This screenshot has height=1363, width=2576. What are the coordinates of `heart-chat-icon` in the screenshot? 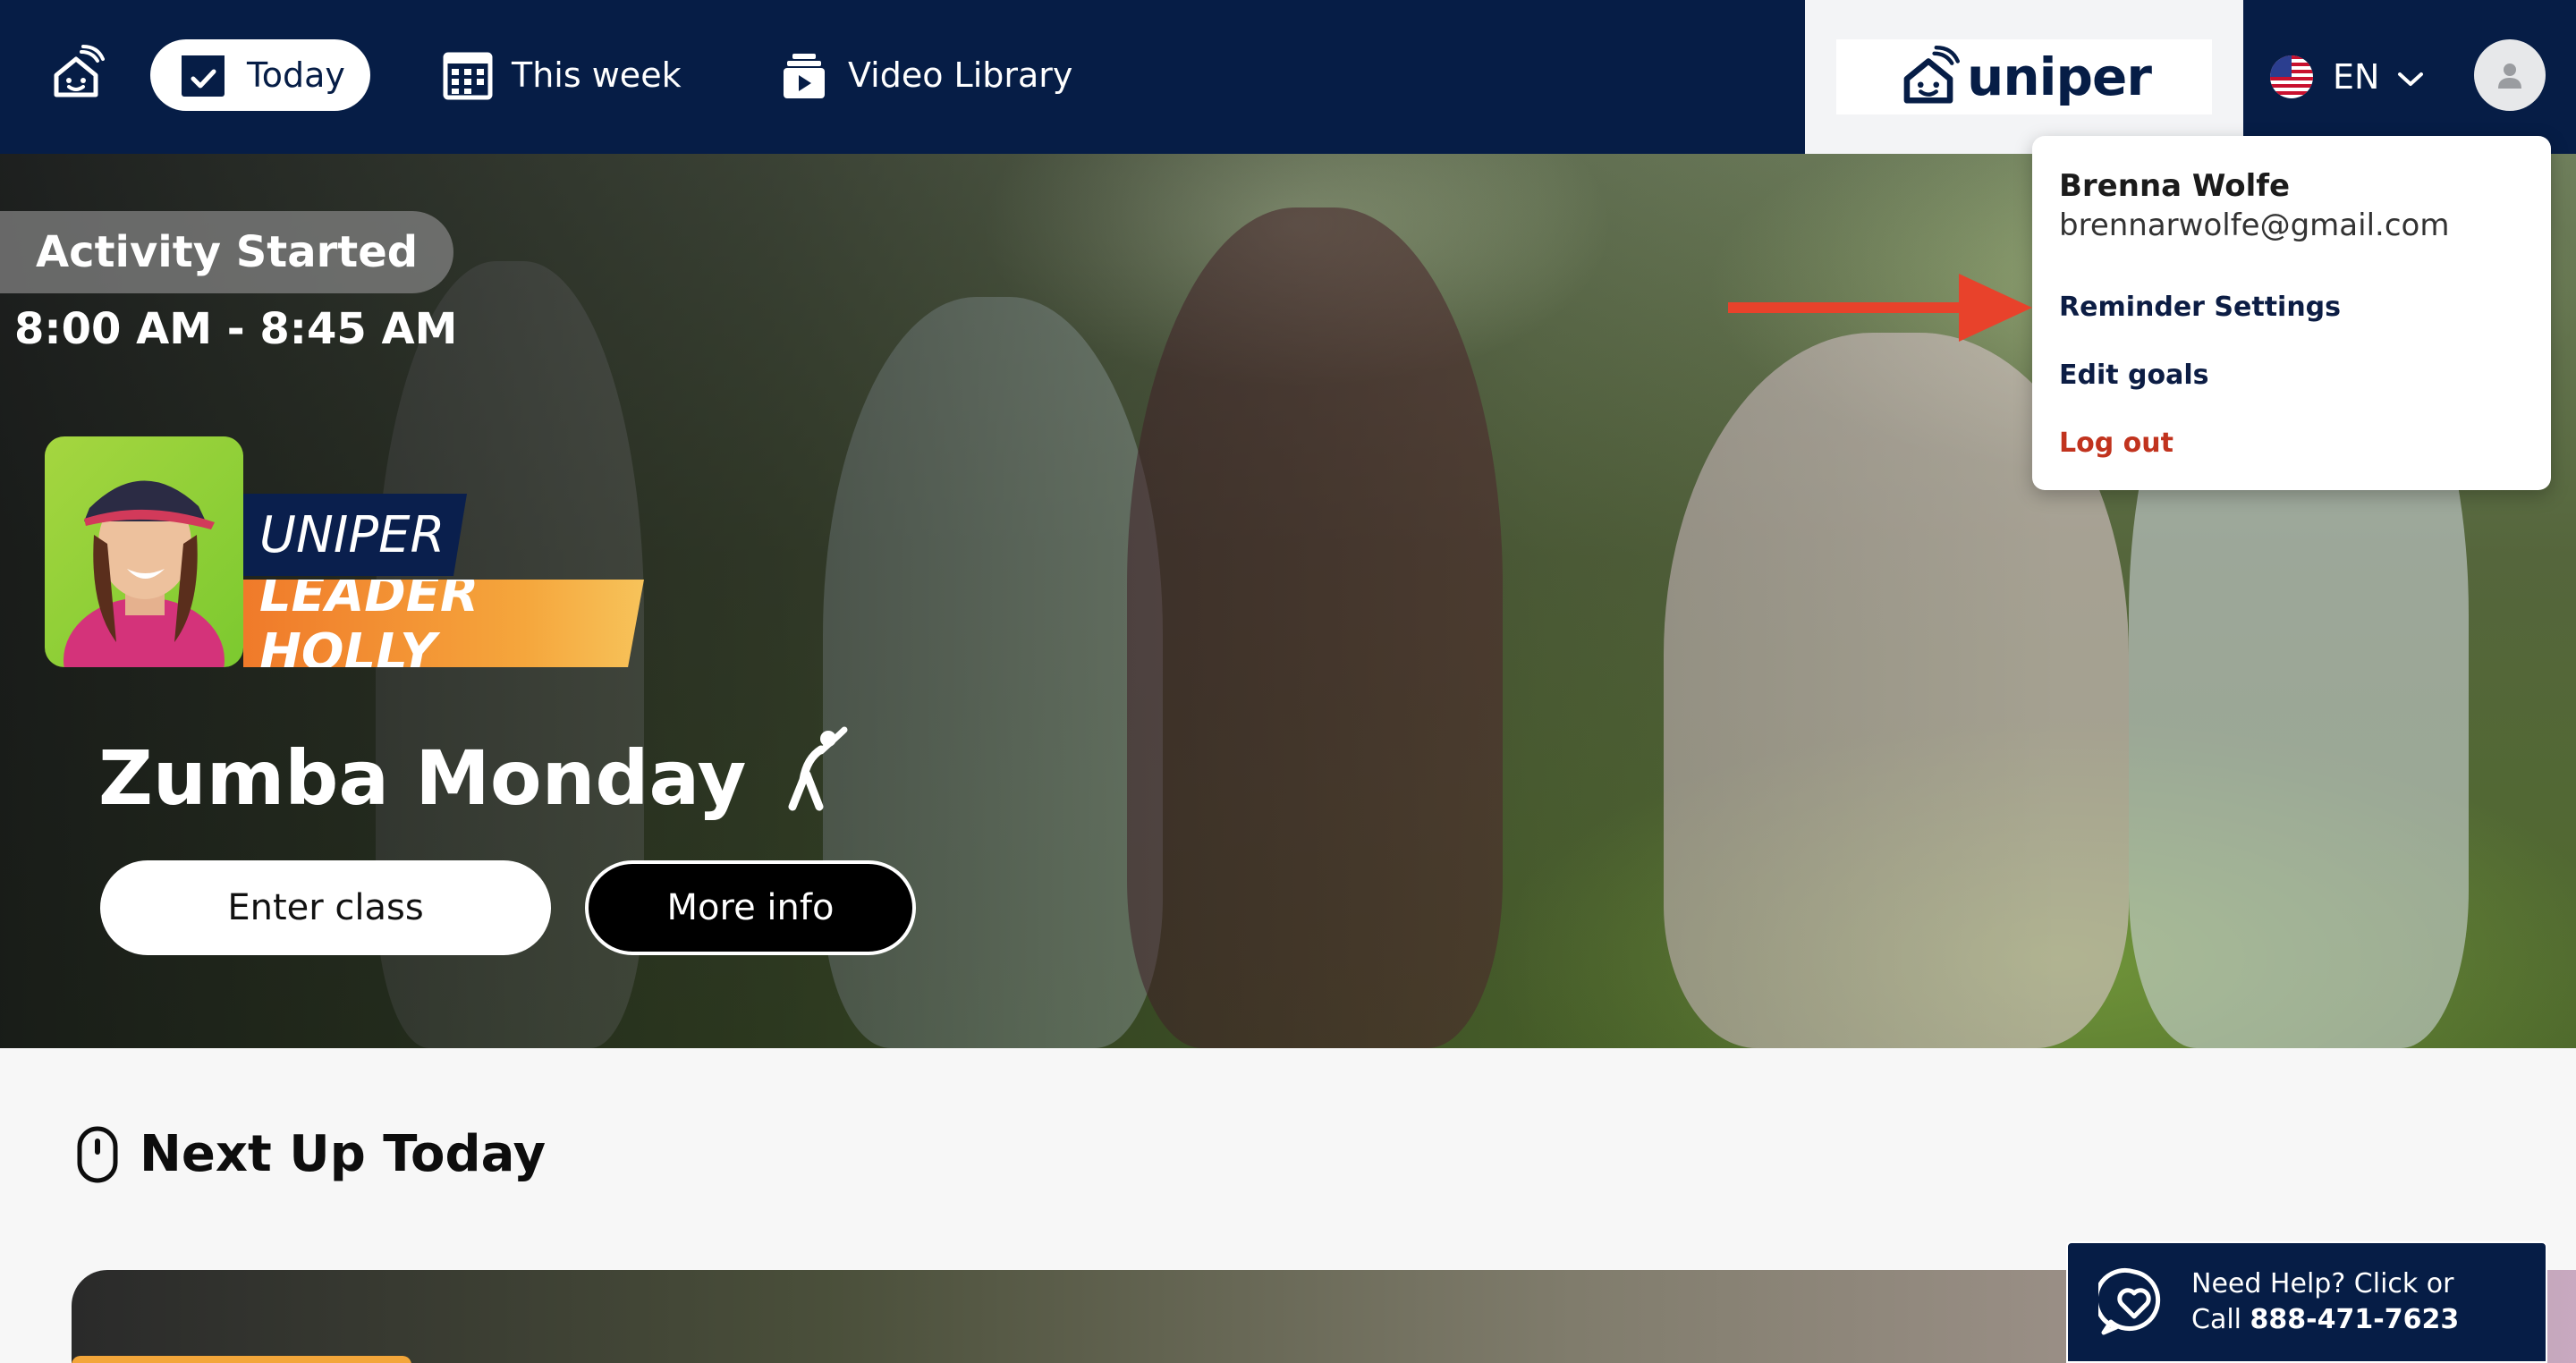 It's located at (2131, 1302).